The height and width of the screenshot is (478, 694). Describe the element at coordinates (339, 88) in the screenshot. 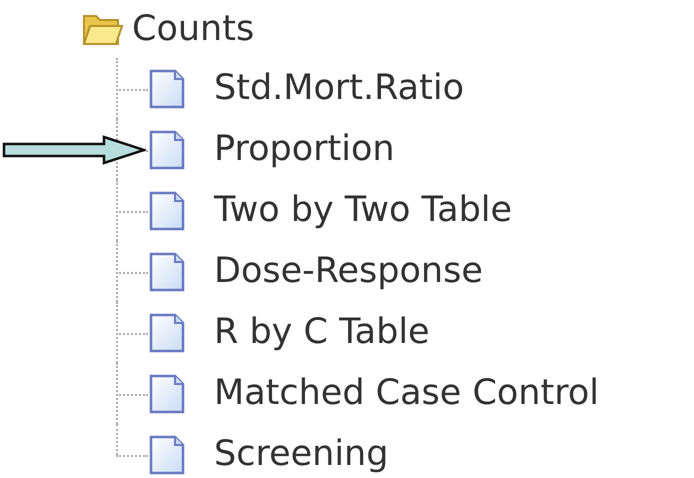

I see `tree-item: Std.Mort.Ratio` at that location.